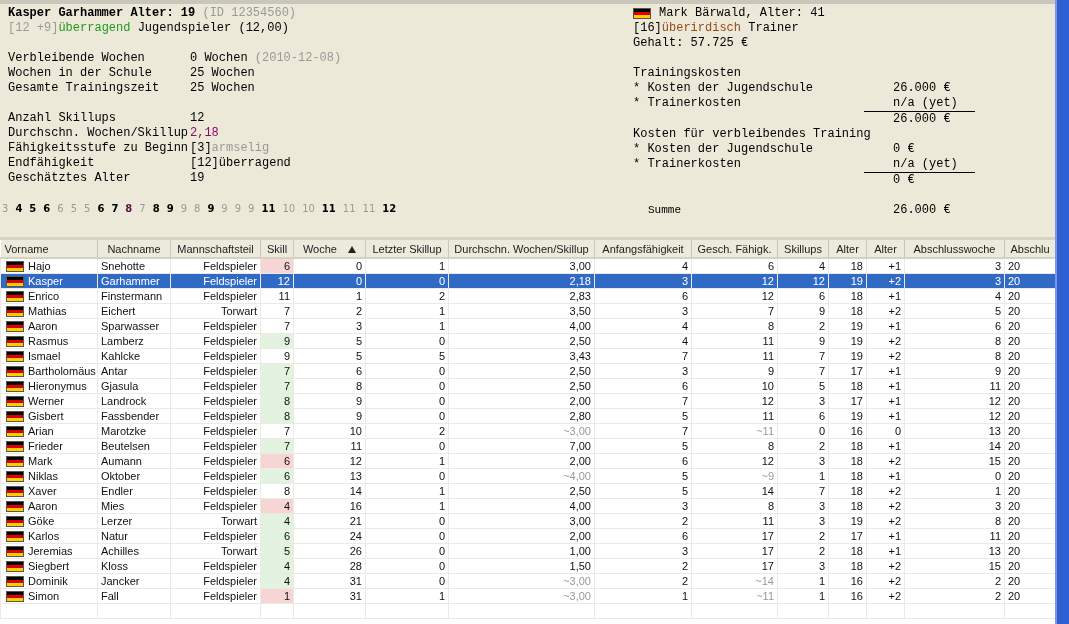  What do you see at coordinates (33, 208) in the screenshot?
I see `skill-step: 5` at bounding box center [33, 208].